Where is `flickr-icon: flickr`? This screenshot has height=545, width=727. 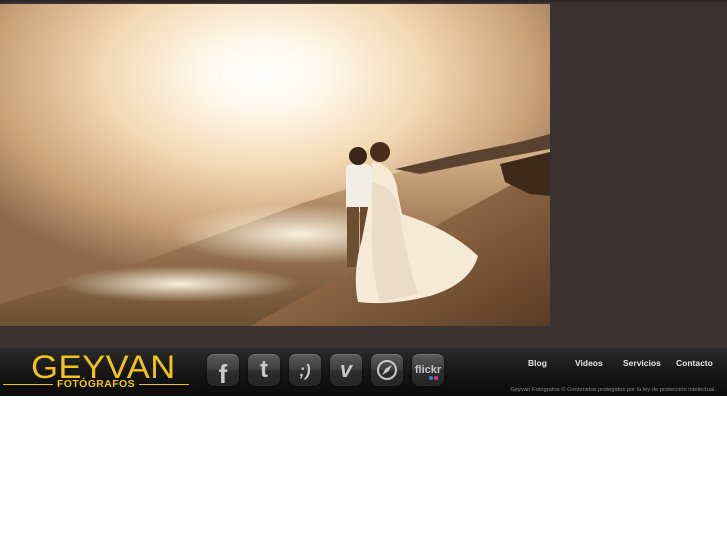
flickr-icon: flickr is located at coordinates (428, 369).